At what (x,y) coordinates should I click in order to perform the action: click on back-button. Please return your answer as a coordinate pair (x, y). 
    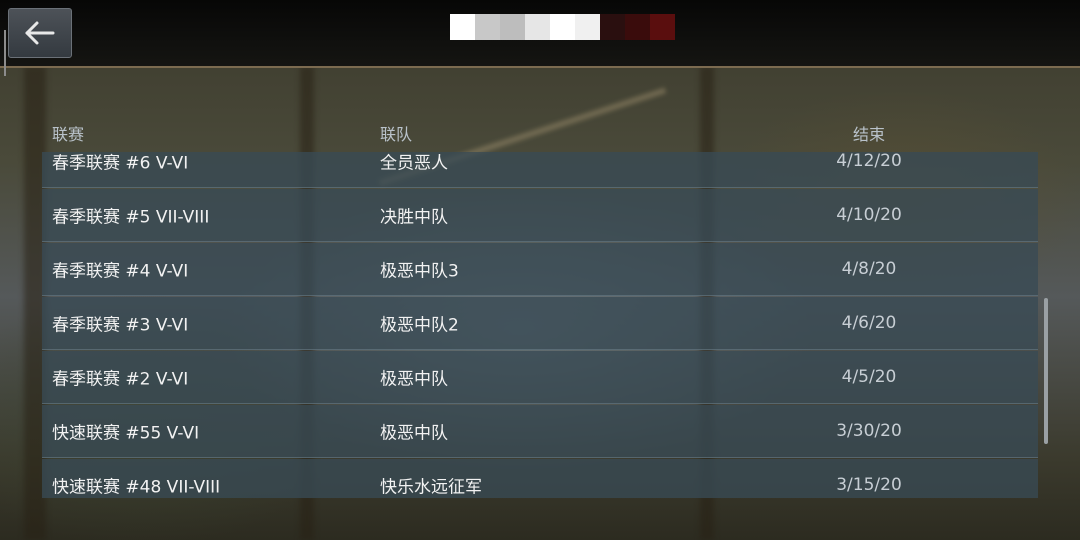
    Looking at the image, I should click on (40, 33).